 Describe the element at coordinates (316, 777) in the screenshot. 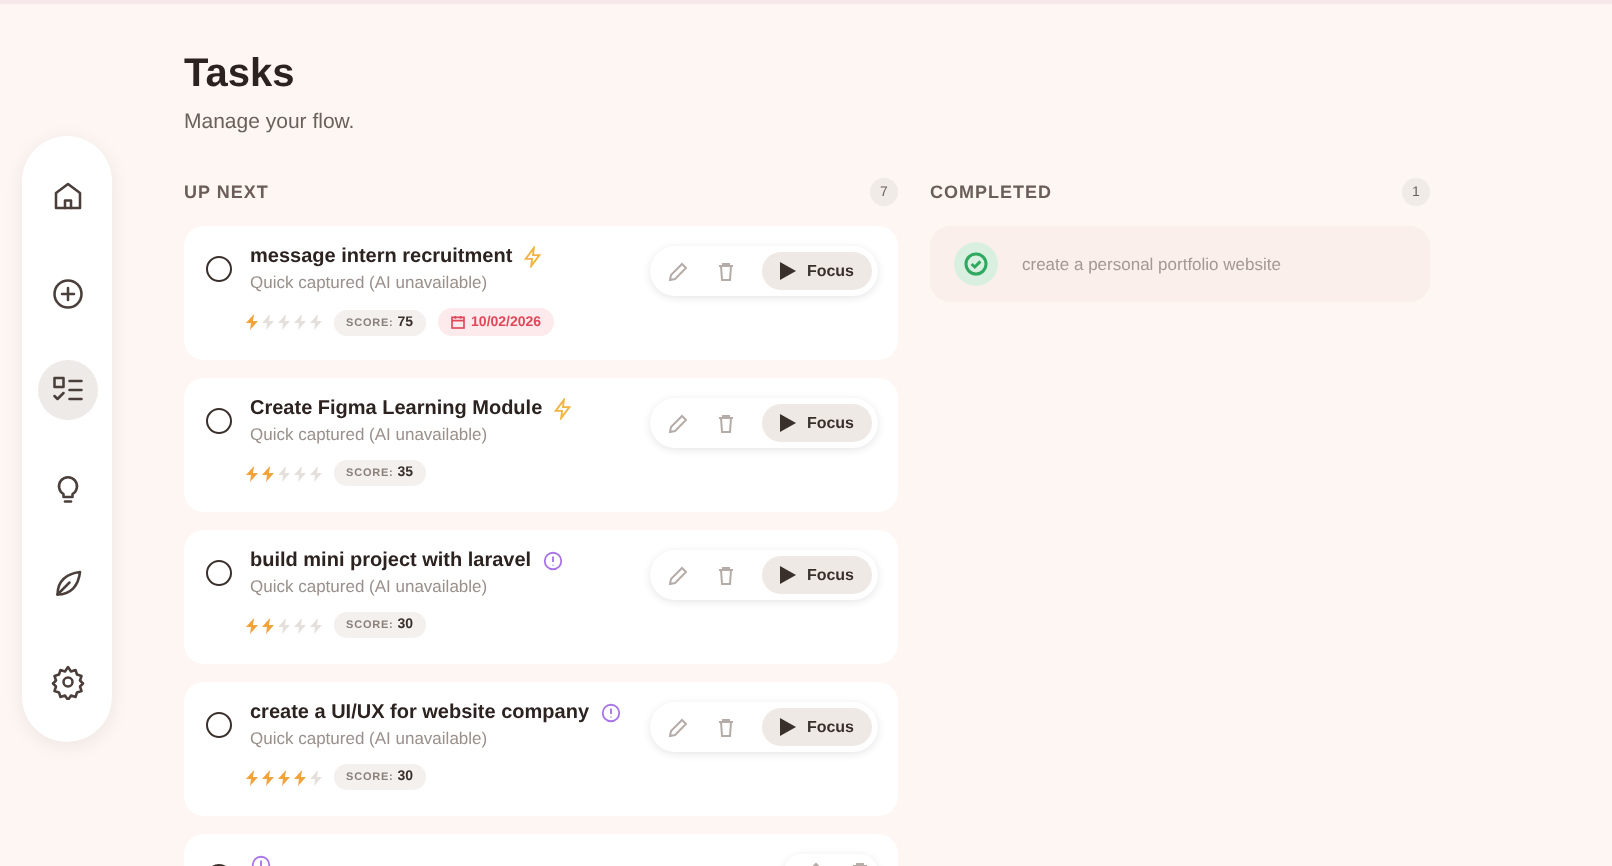

I see `bolt-empty-icon` at that location.